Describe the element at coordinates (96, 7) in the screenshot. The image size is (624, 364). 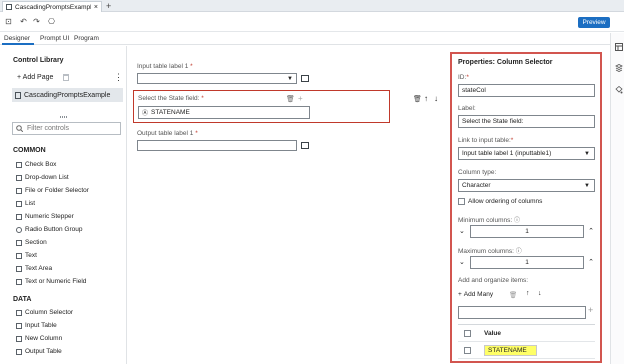
I see `close-icon: ×` at that location.